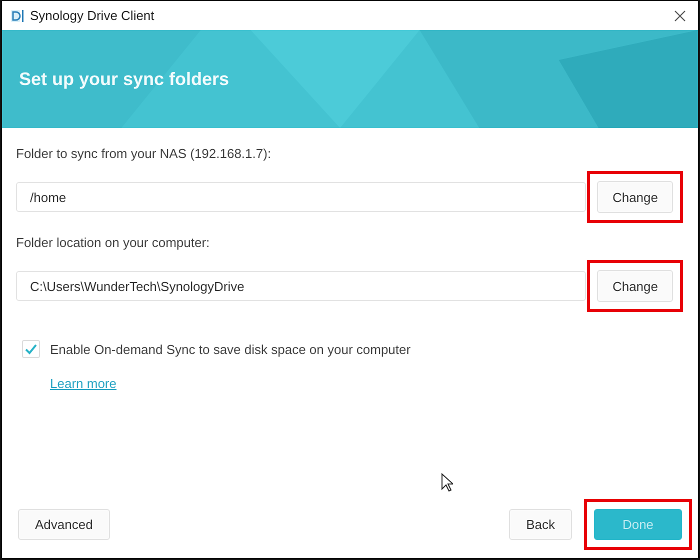 Image resolution: width=700 pixels, height=560 pixels. Describe the element at coordinates (113, 242) in the screenshot. I see `field-label: Folder location on your computer:` at that location.